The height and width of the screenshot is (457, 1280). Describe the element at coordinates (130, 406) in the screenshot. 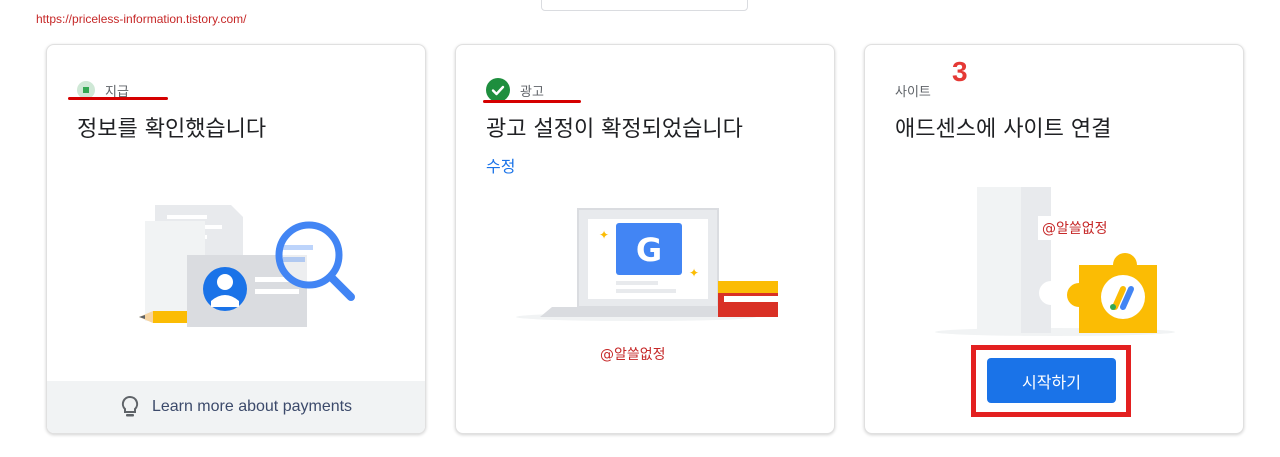

I see `lightbulb-icon` at that location.